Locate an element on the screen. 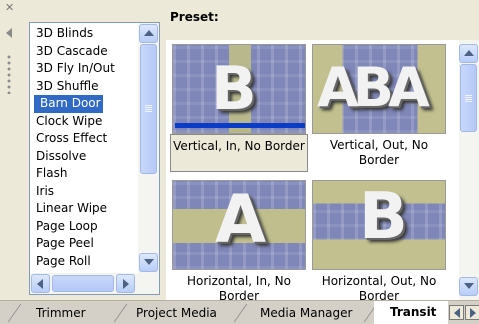  scroll-left-button is located at coordinates (40, 283).